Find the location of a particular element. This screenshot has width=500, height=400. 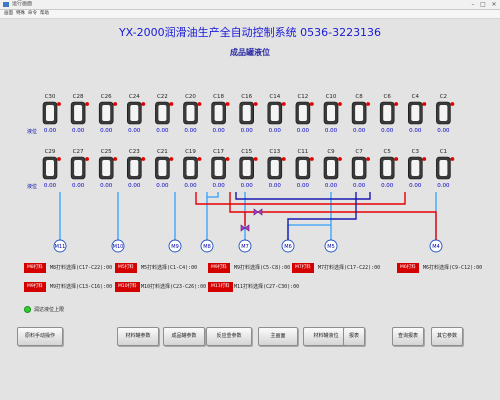

manual-operation-button: 原料手动操作 is located at coordinates (40, 336).